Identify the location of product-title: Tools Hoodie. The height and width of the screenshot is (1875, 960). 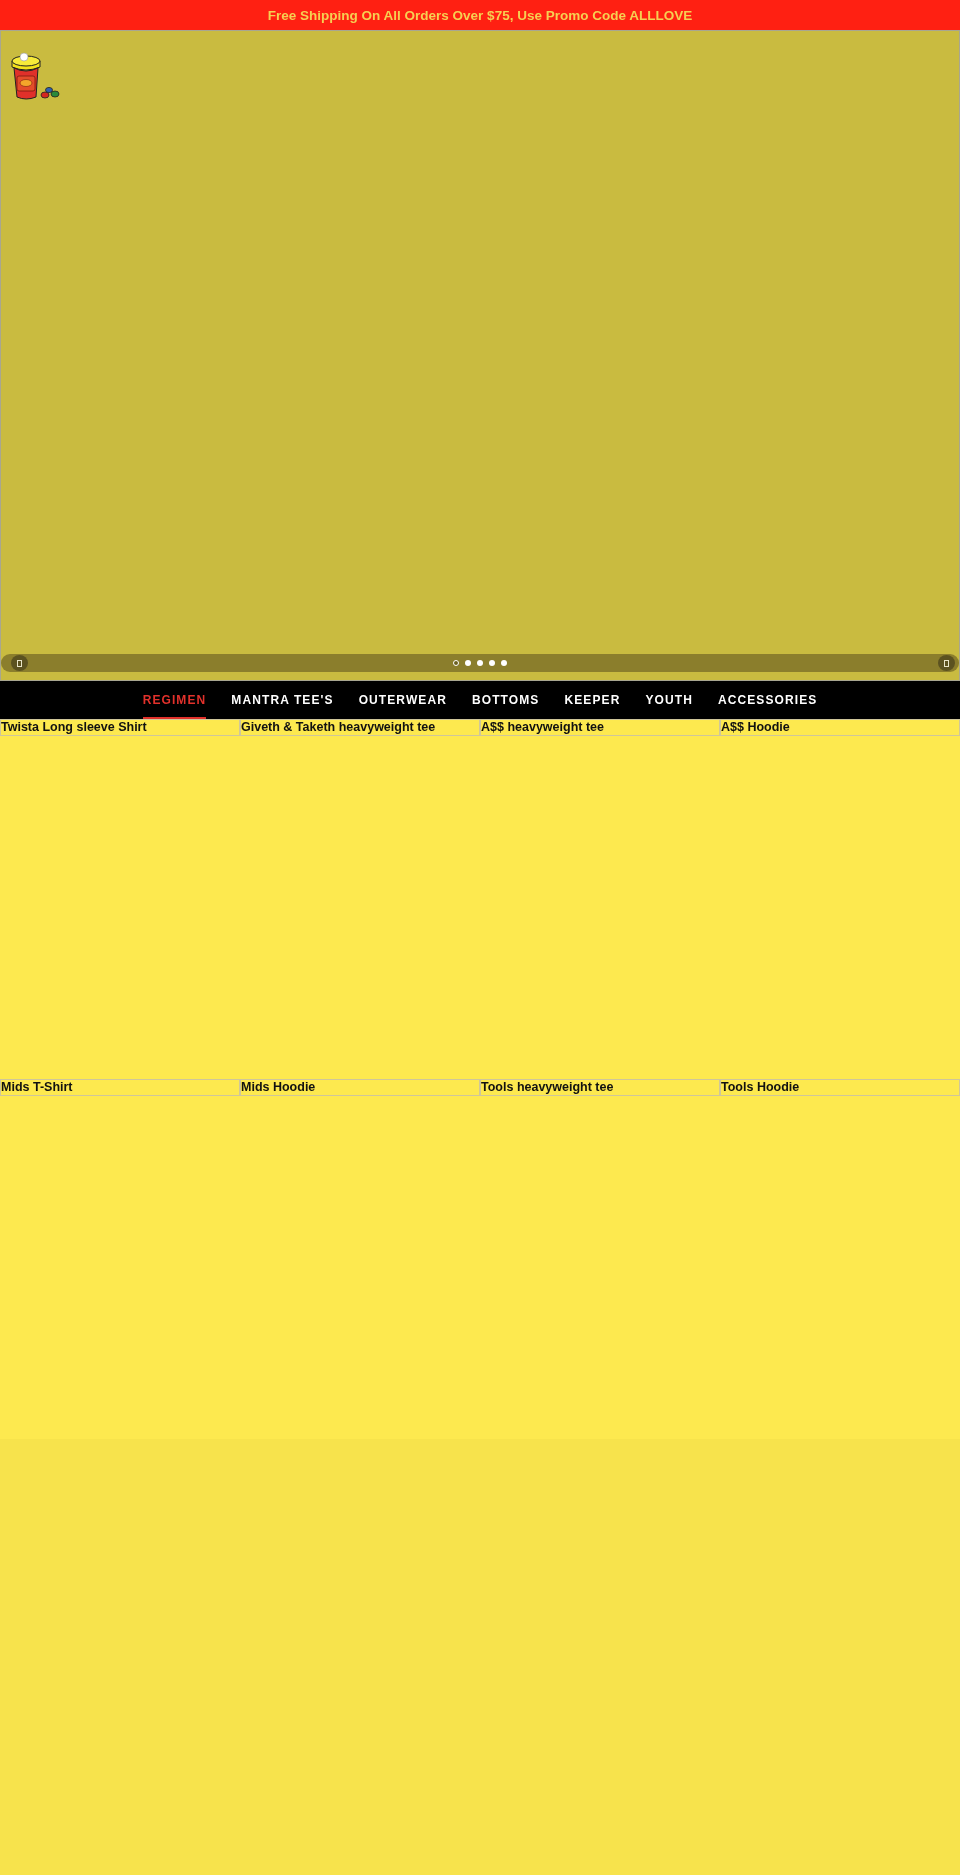
(840, 1087).